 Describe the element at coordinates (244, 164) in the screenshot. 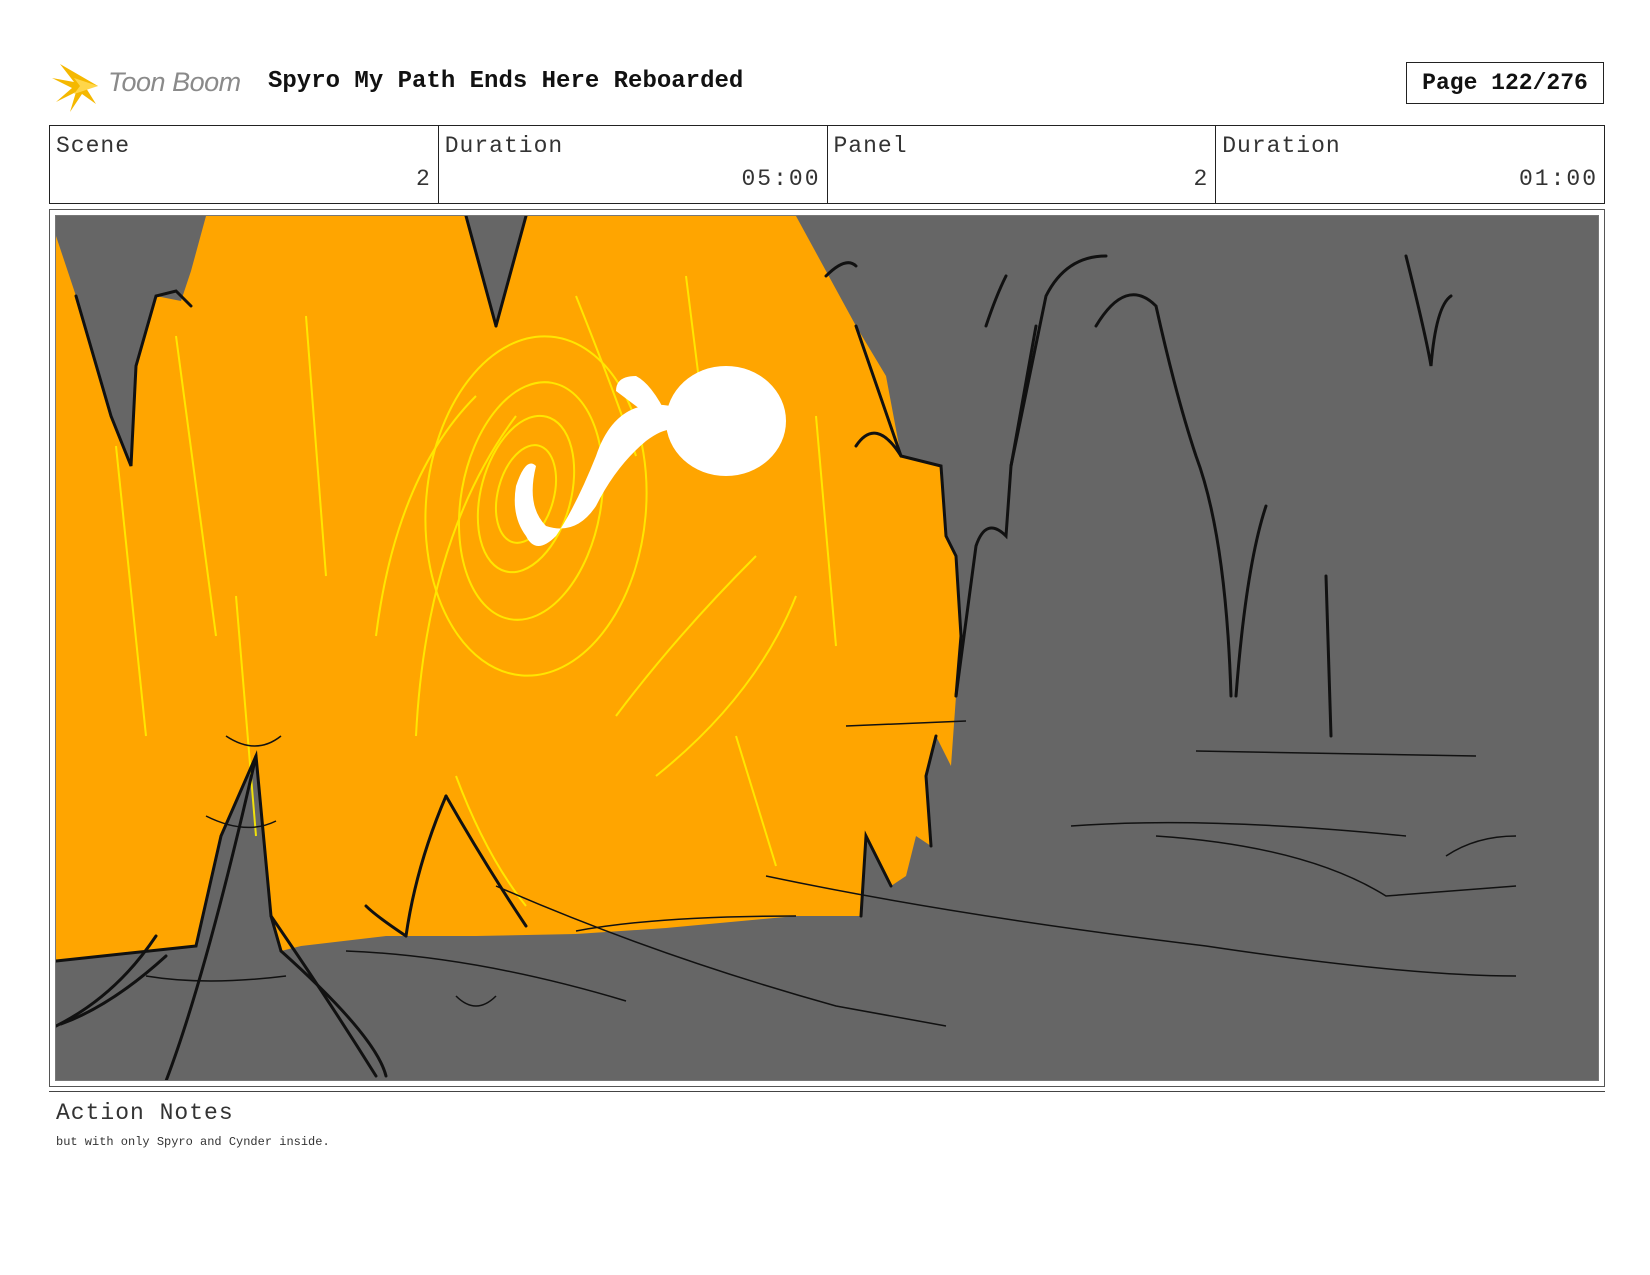

I see `scene-cell: Scene 2` at that location.